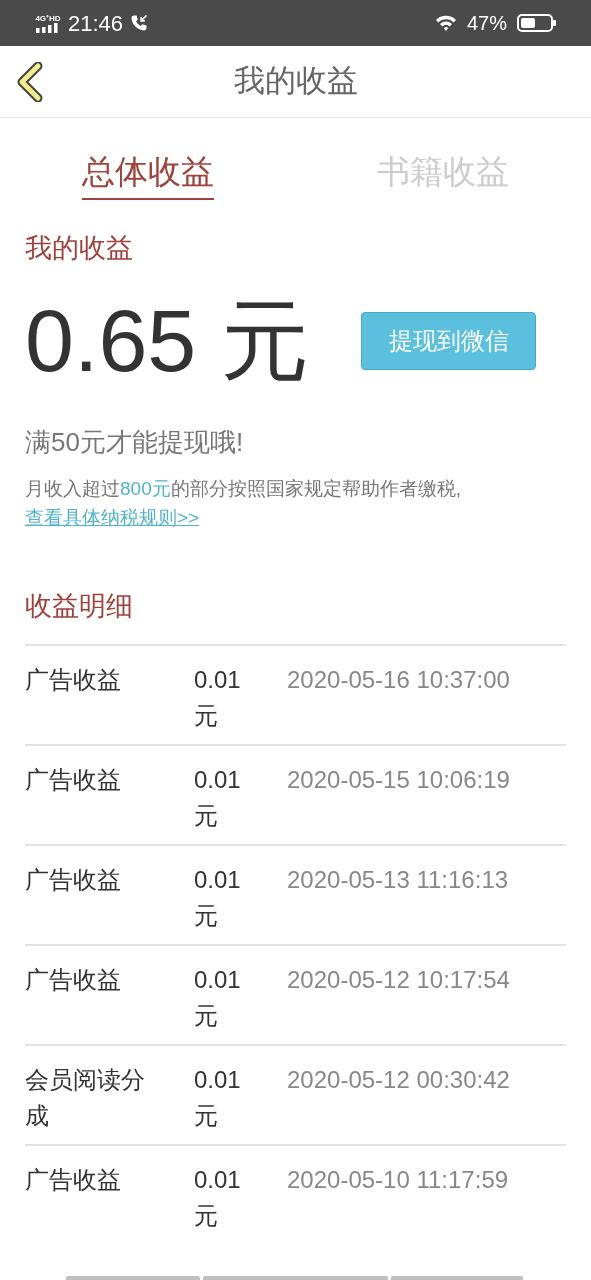 The image size is (591, 1280). I want to click on network-type: 4G⁺HD, so click(48, 18).